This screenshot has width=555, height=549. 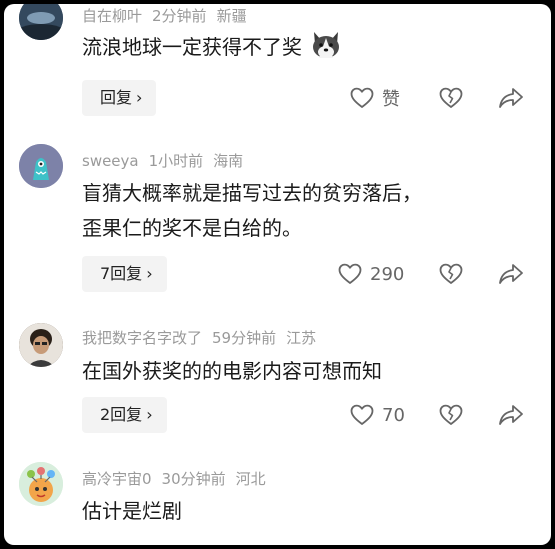 What do you see at coordinates (375, 98) in the screenshot?
I see `like-button: 赞` at bounding box center [375, 98].